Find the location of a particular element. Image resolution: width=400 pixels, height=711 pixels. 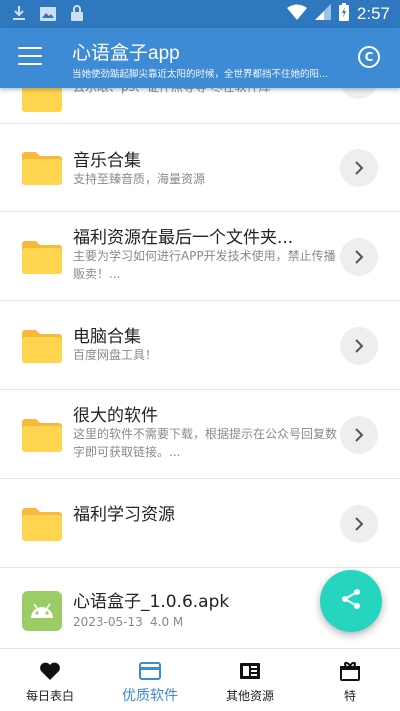

status-bar: 2:57 is located at coordinates (200, 14).